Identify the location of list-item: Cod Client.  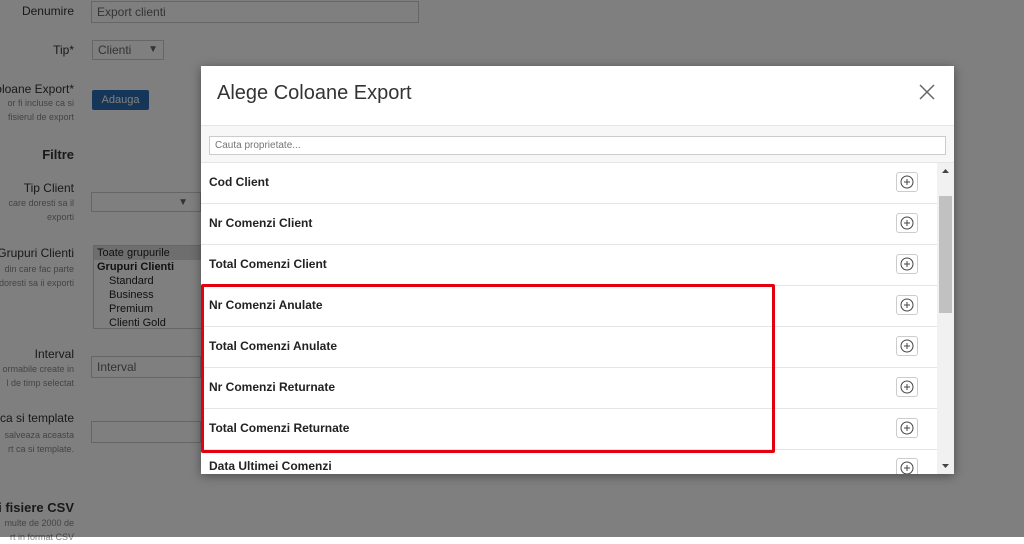
(569, 183).